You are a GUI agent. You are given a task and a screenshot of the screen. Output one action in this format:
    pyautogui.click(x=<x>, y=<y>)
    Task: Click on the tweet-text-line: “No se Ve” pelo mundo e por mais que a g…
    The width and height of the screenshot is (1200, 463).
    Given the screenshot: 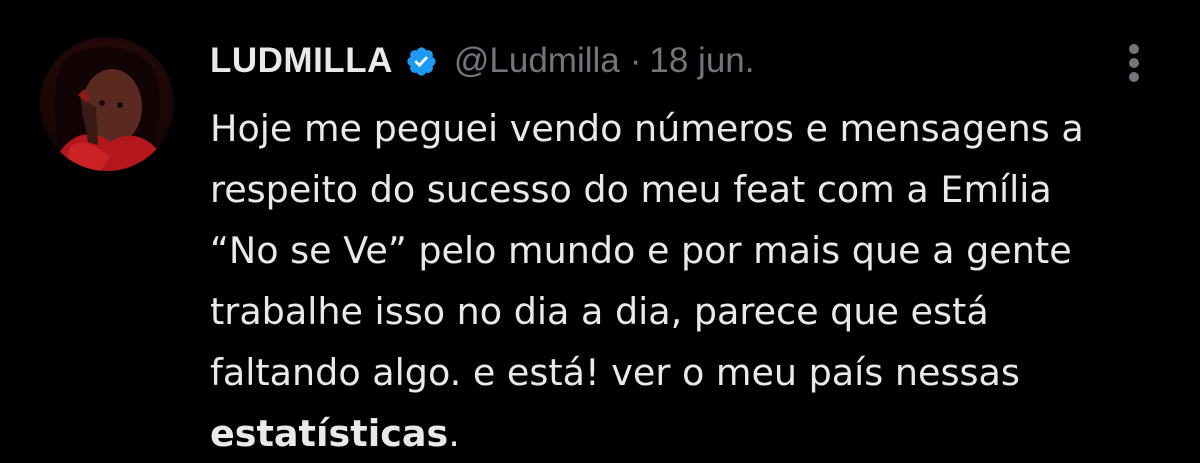 What is the action you would take?
    pyautogui.click(x=641, y=250)
    